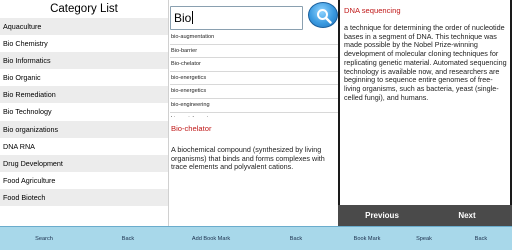 The height and width of the screenshot is (250, 512). What do you see at coordinates (425, 215) in the screenshot?
I see `pager-bar: Previous Next` at bounding box center [425, 215].